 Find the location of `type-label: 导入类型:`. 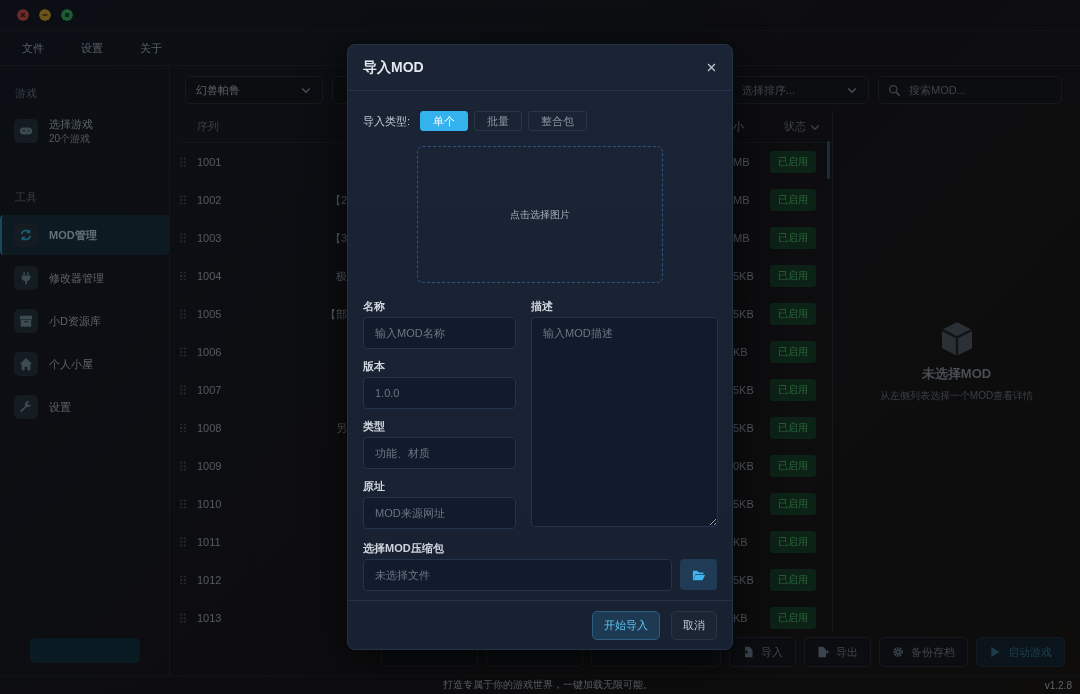

type-label: 导入类型: is located at coordinates (387, 121).